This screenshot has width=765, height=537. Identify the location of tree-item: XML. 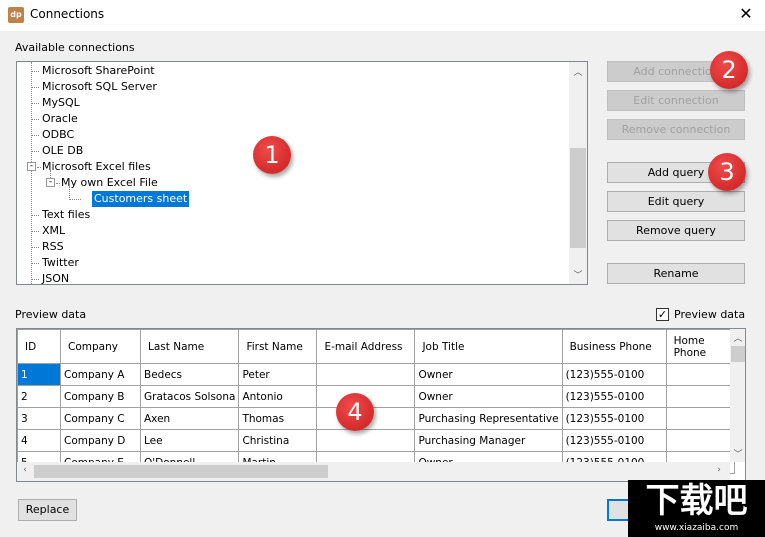
(53, 231).